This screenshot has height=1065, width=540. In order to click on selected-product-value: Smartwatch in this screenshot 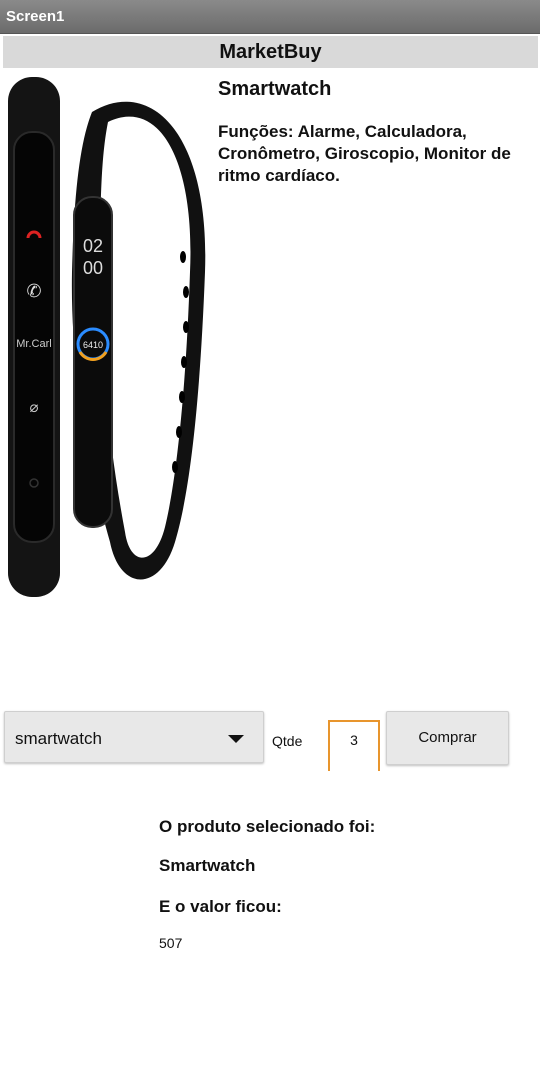, I will do `click(207, 865)`.